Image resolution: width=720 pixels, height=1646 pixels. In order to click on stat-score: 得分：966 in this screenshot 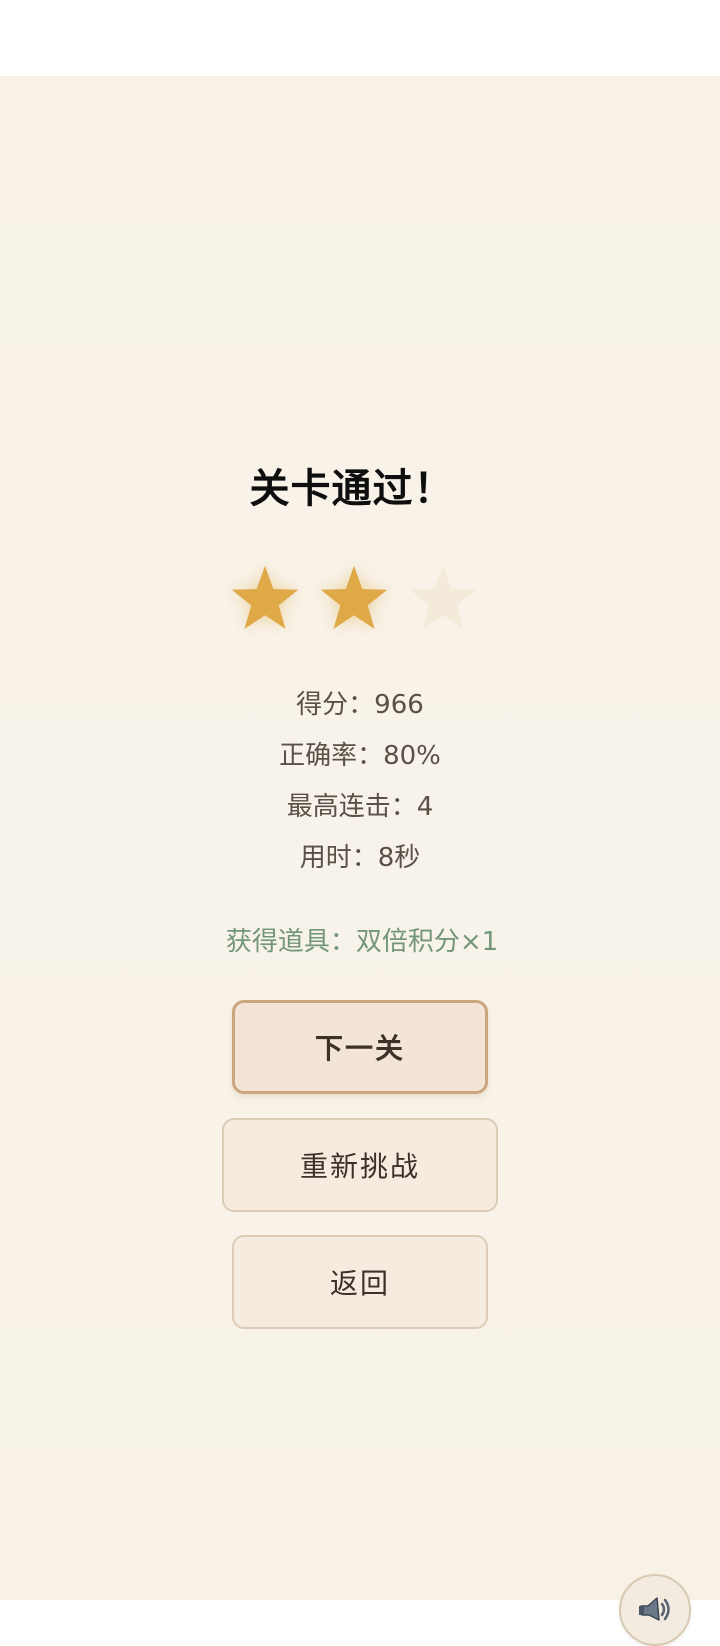, I will do `click(360, 705)`.